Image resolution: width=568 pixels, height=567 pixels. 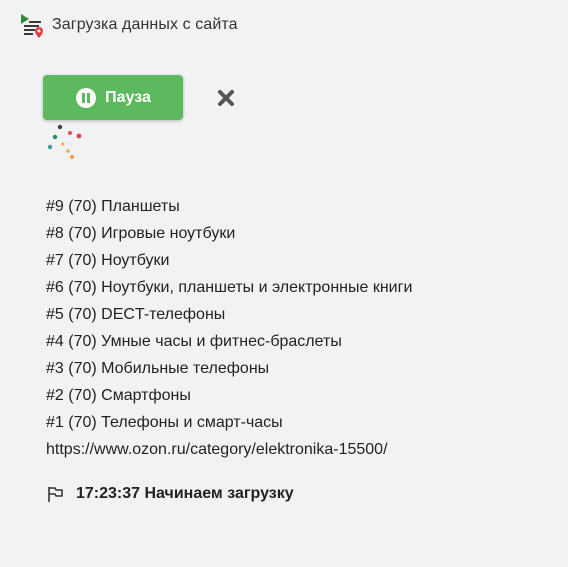 What do you see at coordinates (141, 233) in the screenshot?
I see `log-line: #8 (70) Игровые ноутбуки` at bounding box center [141, 233].